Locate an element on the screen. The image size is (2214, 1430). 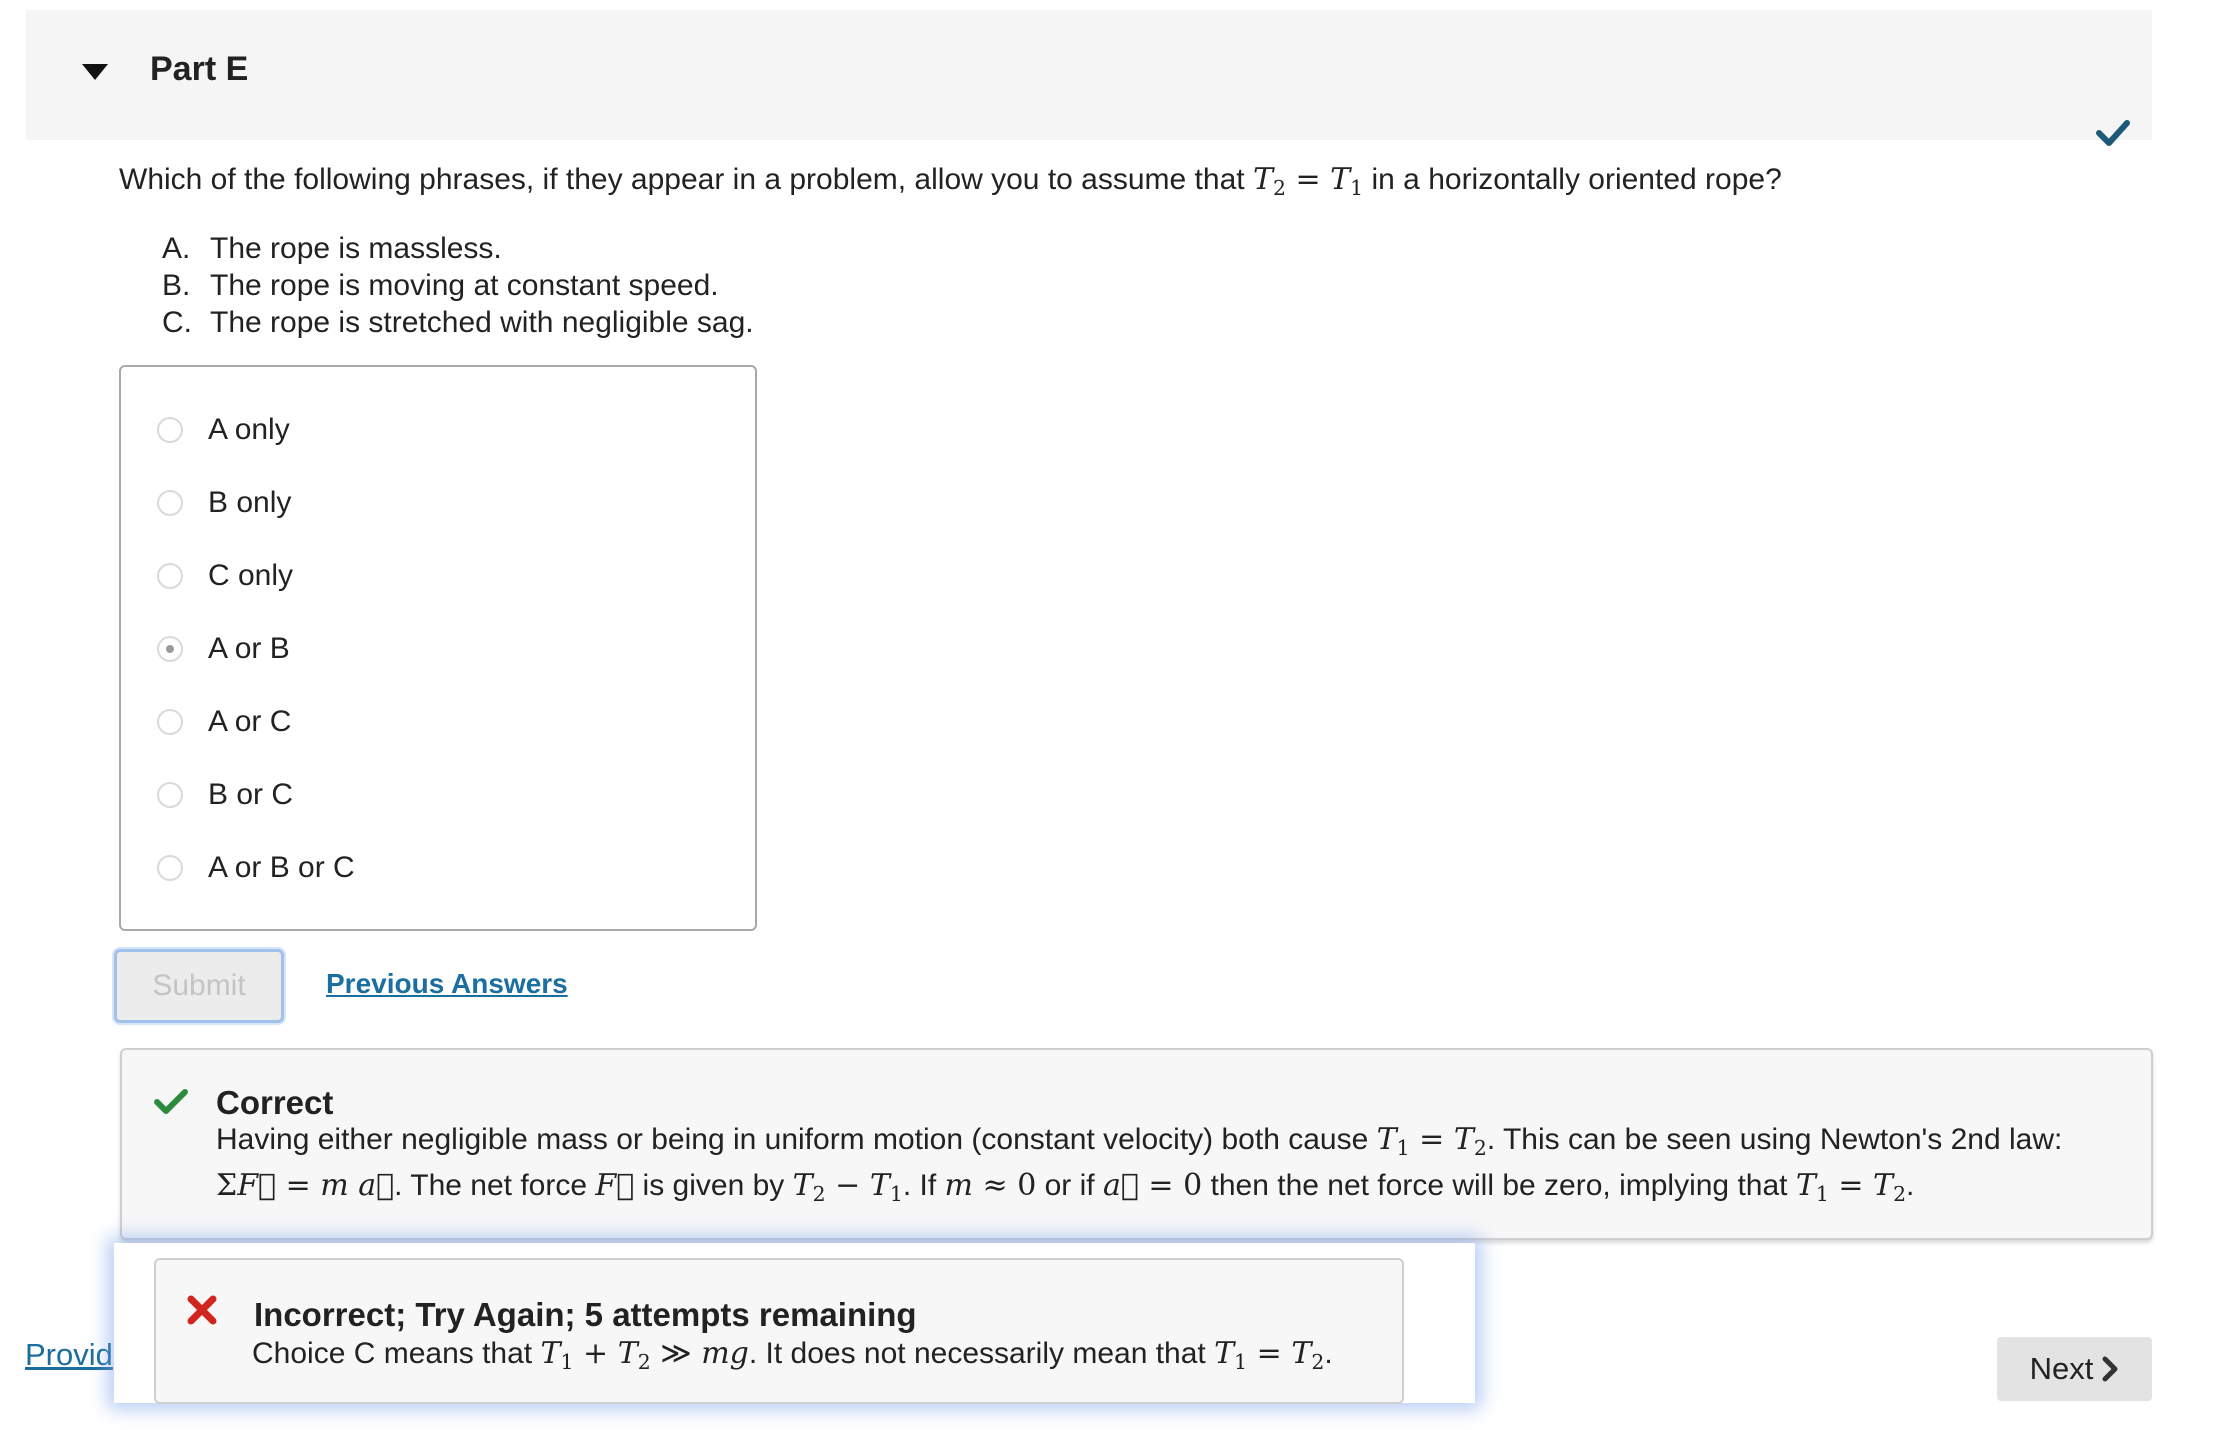
feedback-title: Correct is located at coordinates (275, 1102).